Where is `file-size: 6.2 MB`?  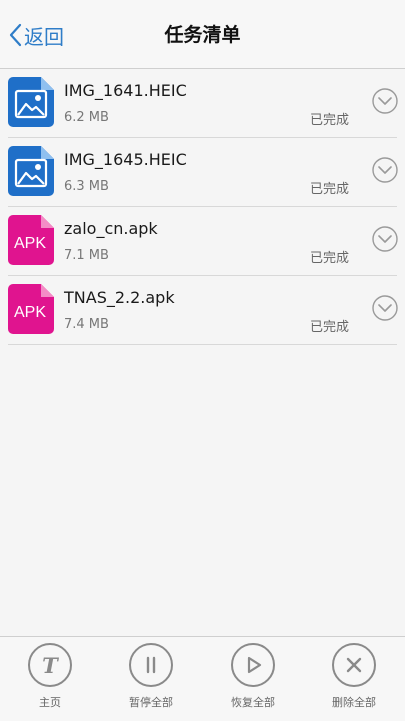
file-size: 6.2 MB is located at coordinates (86, 117).